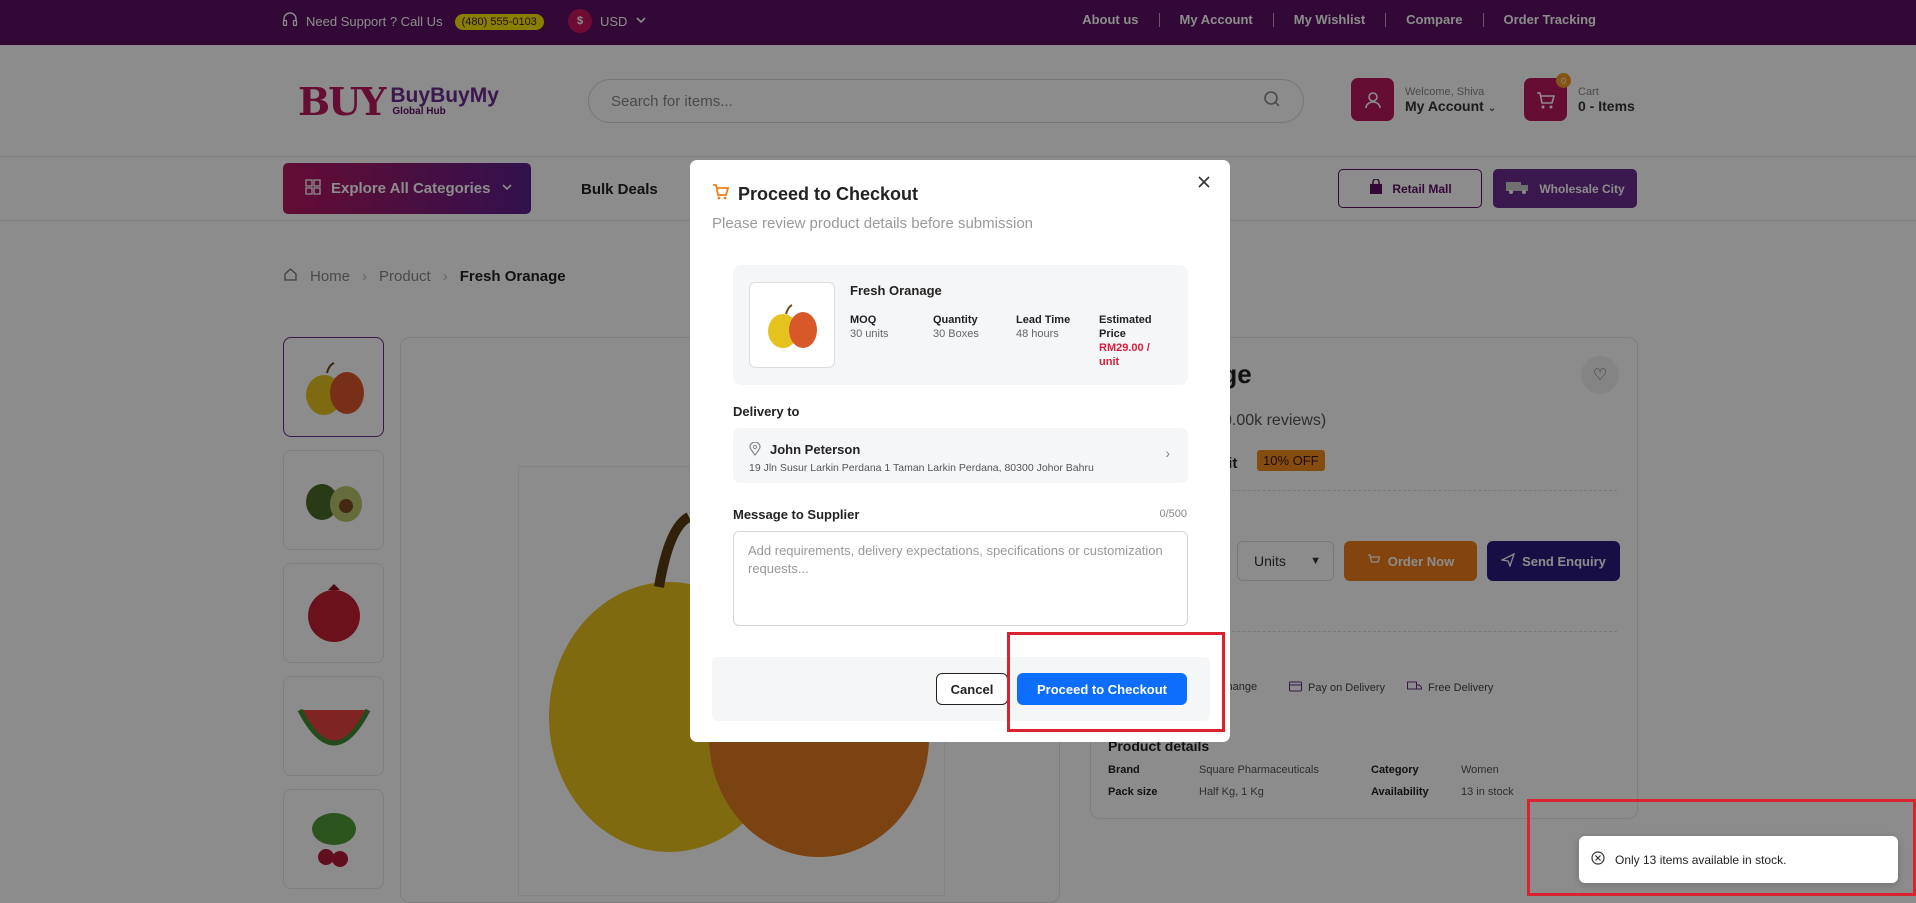  Describe the element at coordinates (1043, 320) in the screenshot. I see `lead-time-label: Lead Time` at that location.